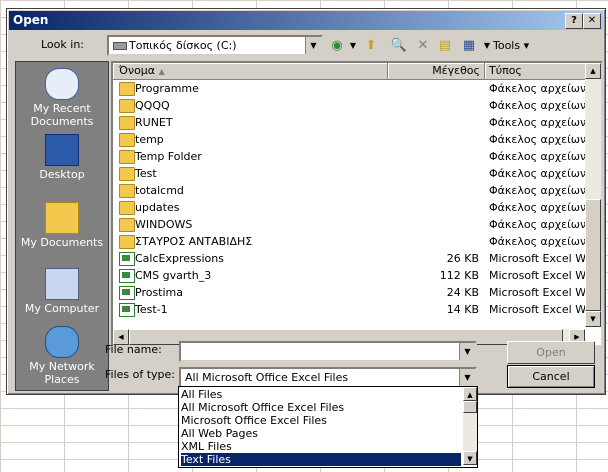 The height and width of the screenshot is (472, 608). What do you see at coordinates (355, 275) in the screenshot?
I see `file-row: CMS gvarth_3 112 KB Microsoft Excel Wor` at bounding box center [355, 275].